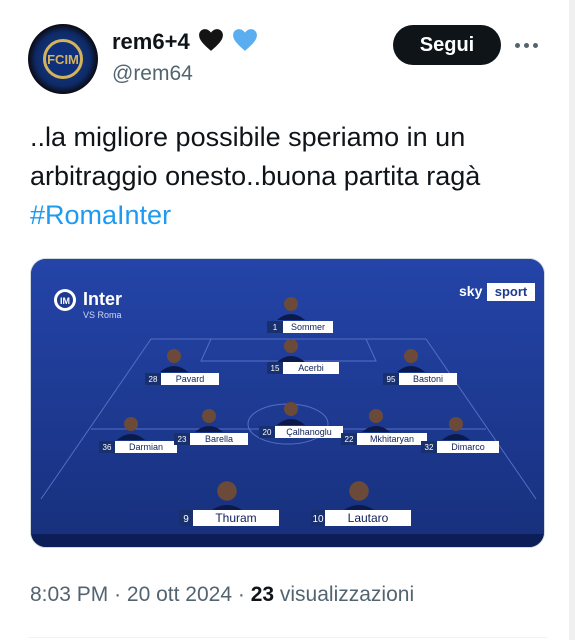  I want to click on player-name: Barella, so click(219, 439).